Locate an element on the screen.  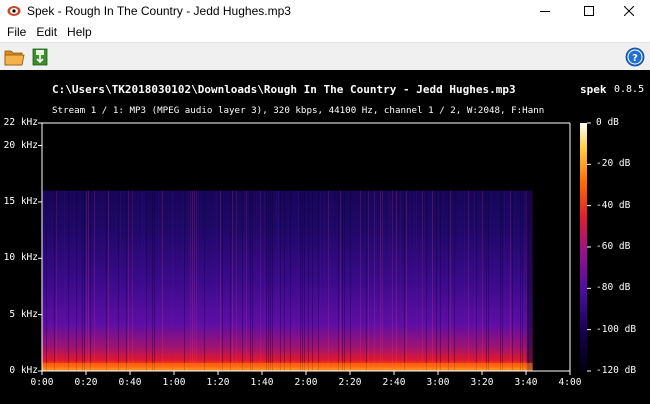
db-tick-label: -100 dB is located at coordinates (616, 329).